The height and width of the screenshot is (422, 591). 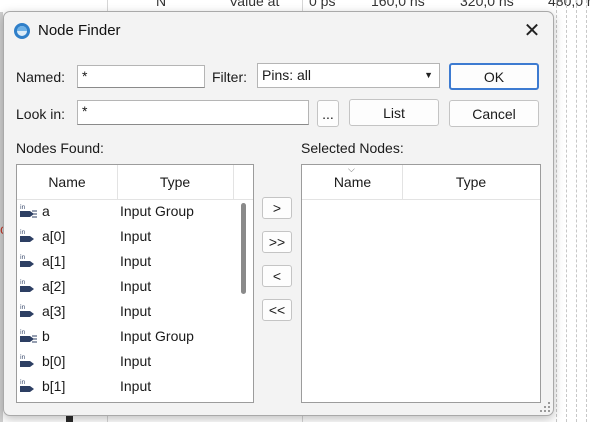 I want to click on node-name: a[1], so click(x=54, y=261).